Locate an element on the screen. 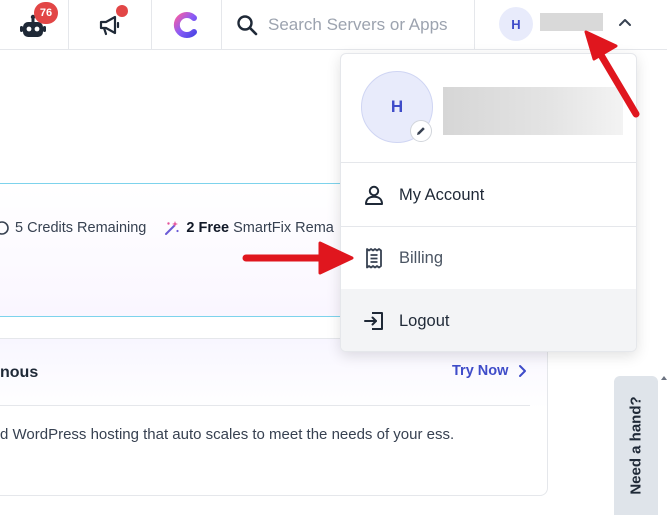 This screenshot has width=667, height=515. need-a-hand-label: Need a hand? is located at coordinates (636, 445).